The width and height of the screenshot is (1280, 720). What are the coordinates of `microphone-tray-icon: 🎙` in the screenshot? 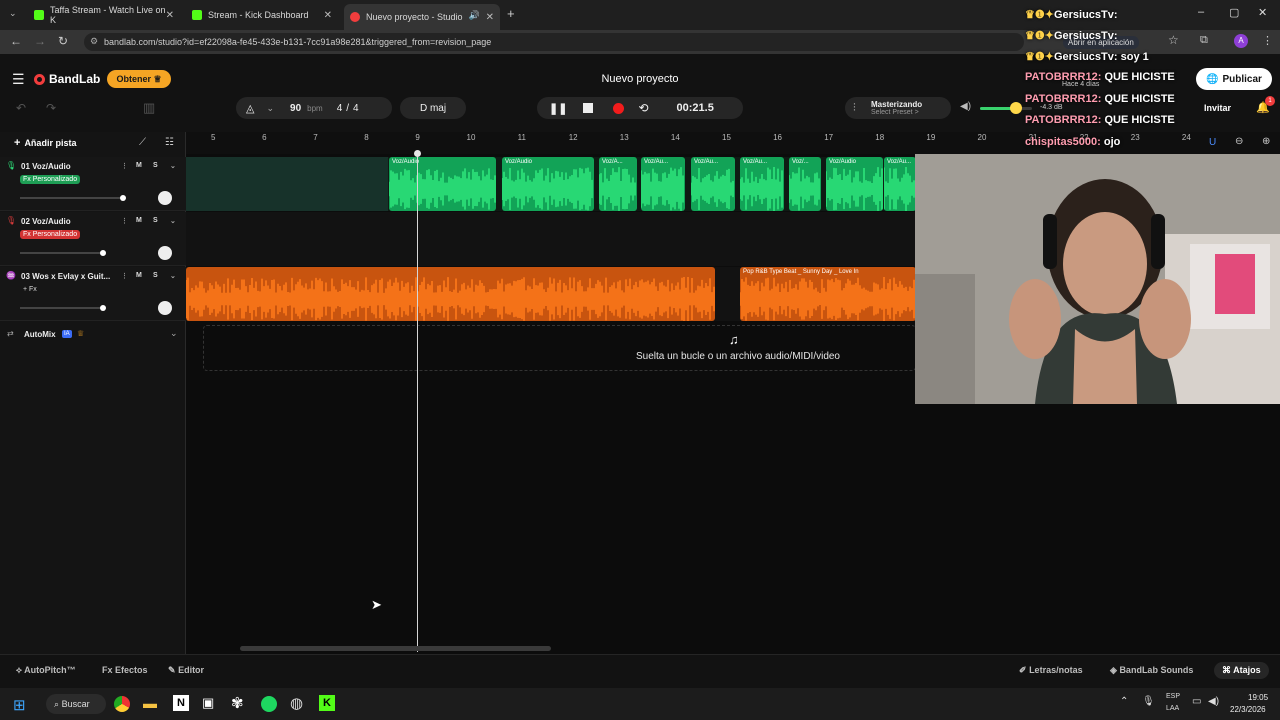 It's located at (1148, 701).